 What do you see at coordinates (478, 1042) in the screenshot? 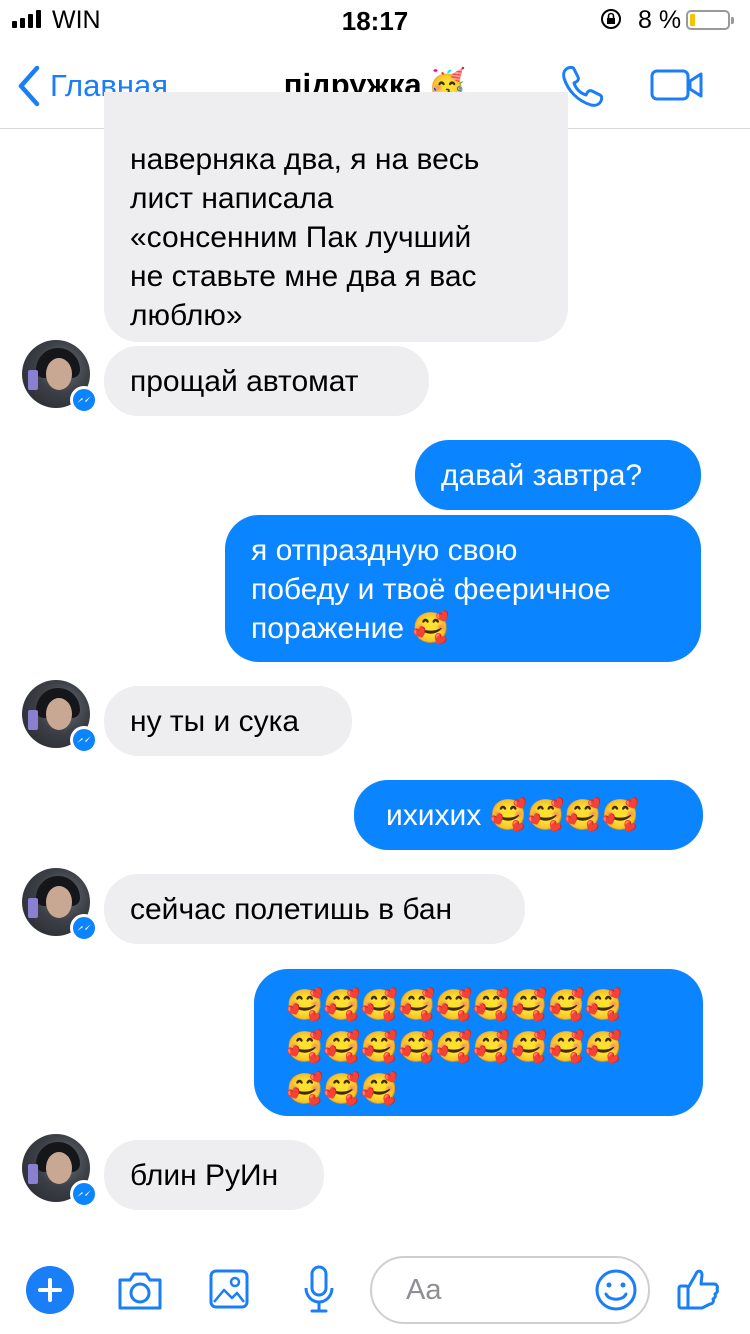
I see `message-bubble-outgoing: 🥰🥰🥰🥰🥰🥰🥰🥰🥰 🥰🥰🥰🥰🥰🥰🥰🥰🥰 🥰🥰🥰` at bounding box center [478, 1042].